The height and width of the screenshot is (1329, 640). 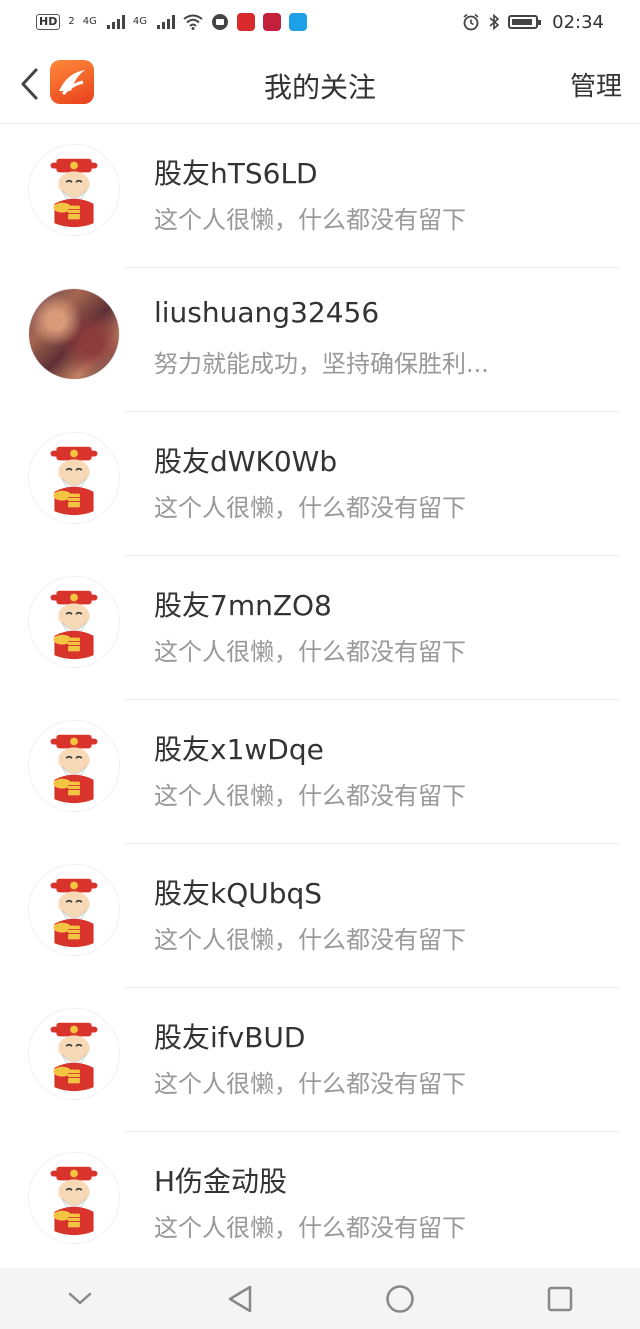 I want to click on network-label-2: 4G, so click(x=139, y=21).